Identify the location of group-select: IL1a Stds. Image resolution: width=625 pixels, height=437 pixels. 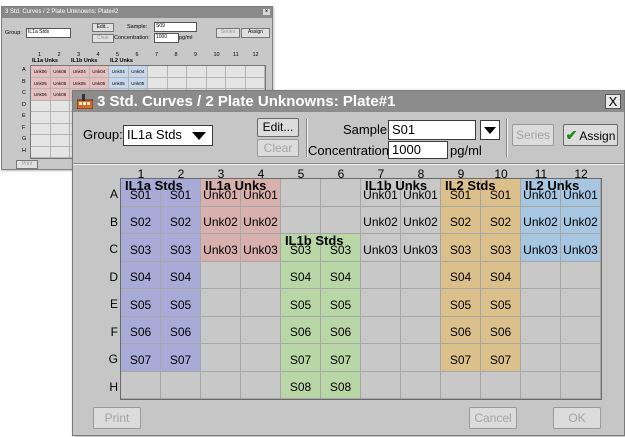
(168, 135).